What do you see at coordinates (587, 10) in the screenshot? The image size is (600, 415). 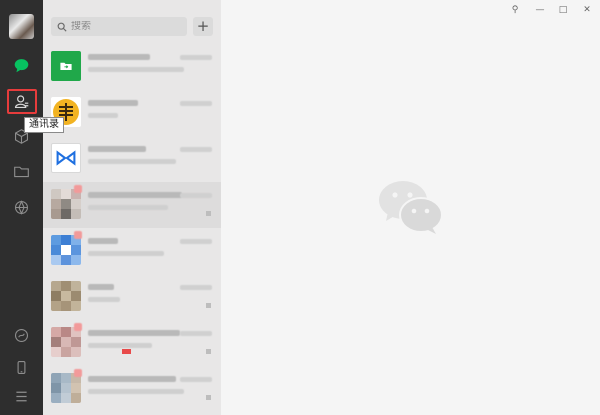 I see `close-button: ✕` at bounding box center [587, 10].